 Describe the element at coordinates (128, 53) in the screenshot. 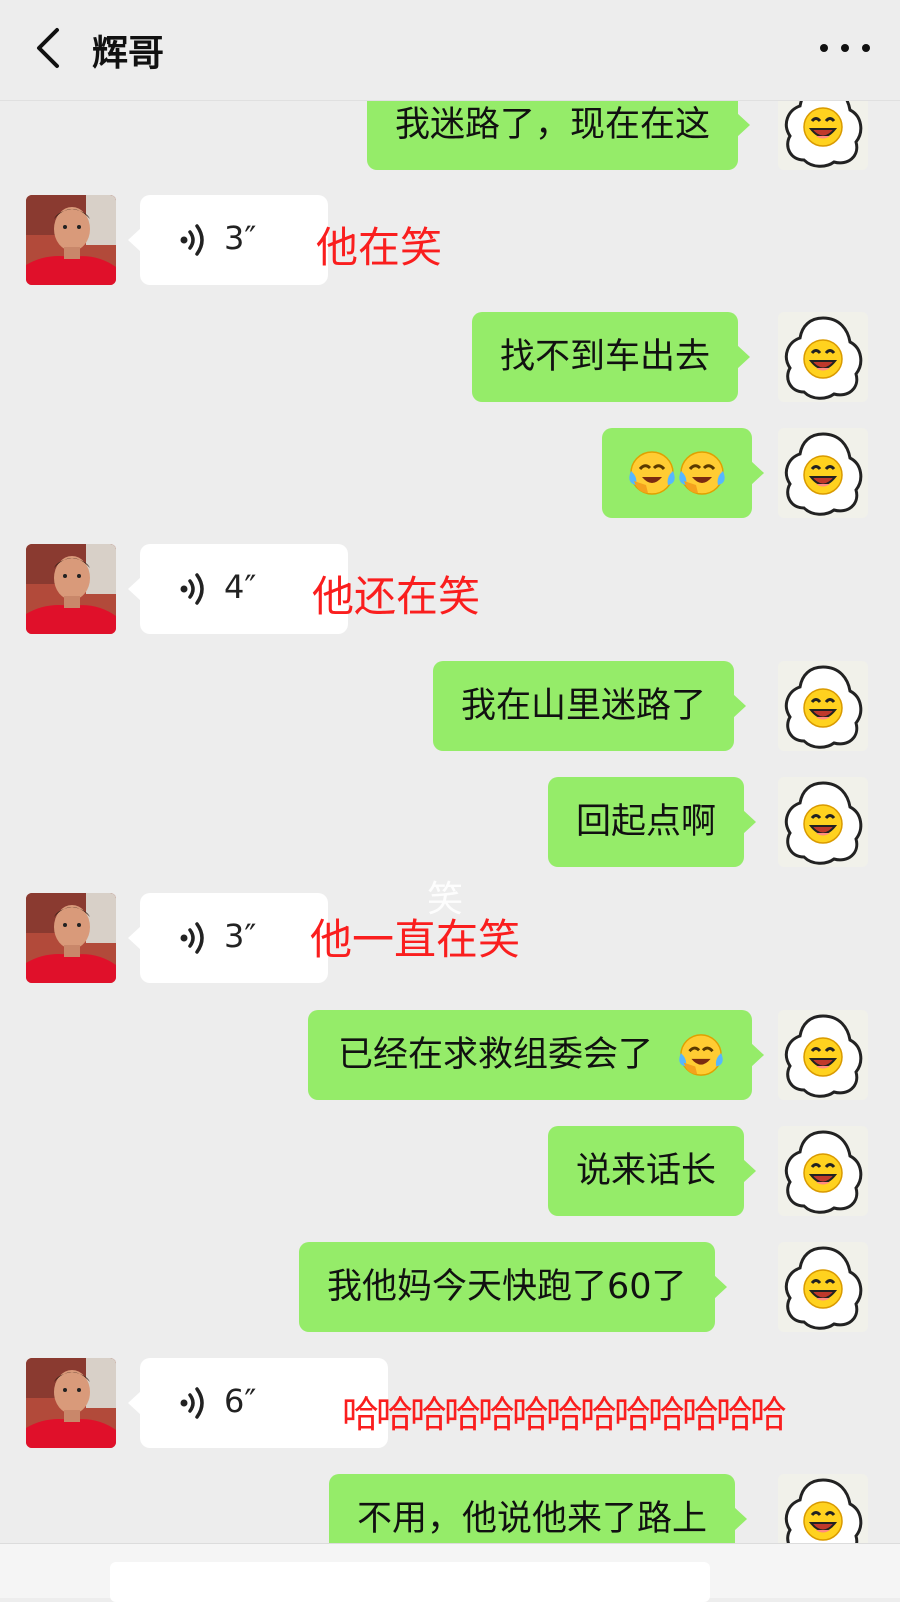

I see `chat-title: 辉哥` at that location.